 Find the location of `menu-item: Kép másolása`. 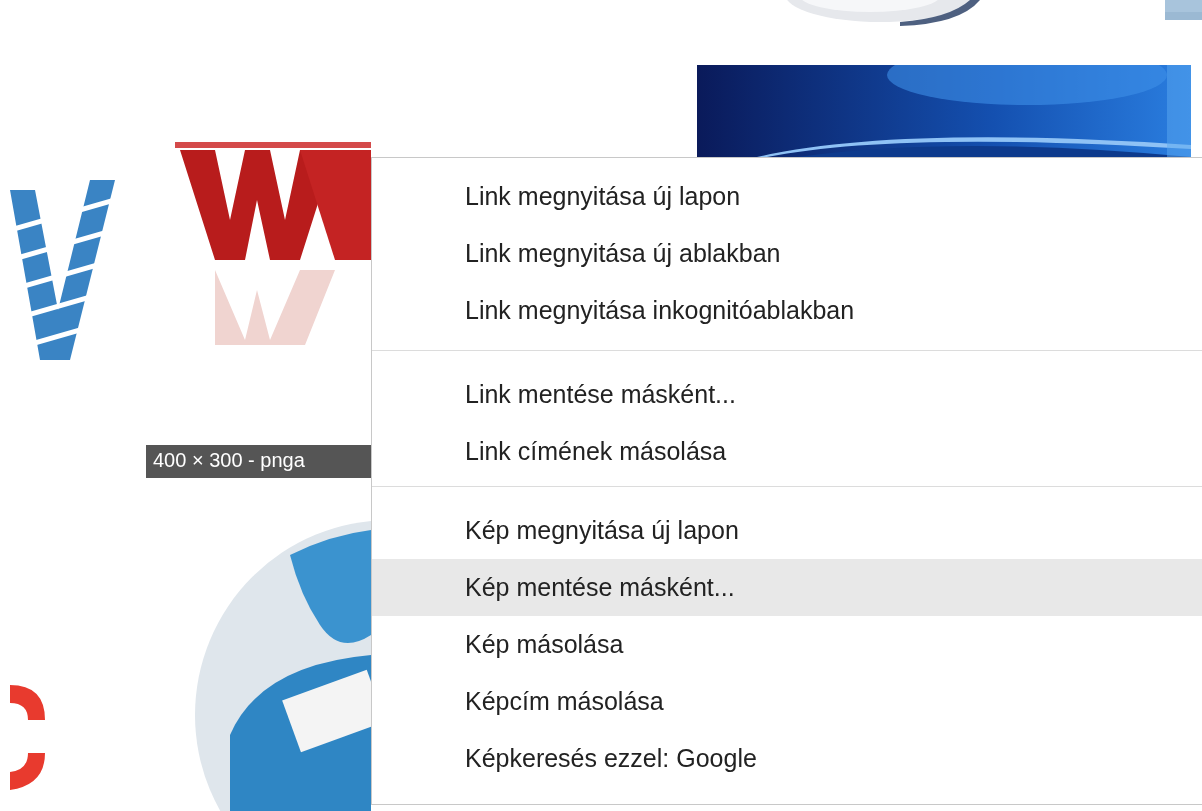

menu-item: Kép másolása is located at coordinates (787, 644).